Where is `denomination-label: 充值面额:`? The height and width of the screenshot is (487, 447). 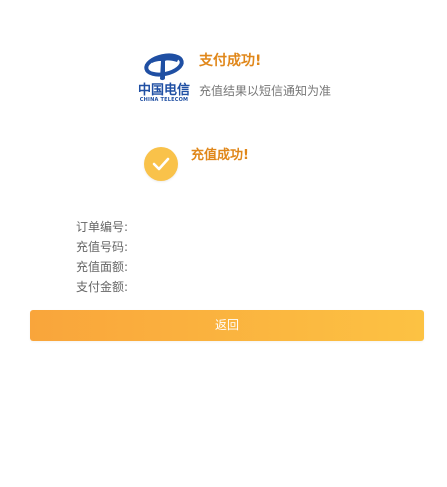
denomination-label: 充值面额: is located at coordinates (102, 267).